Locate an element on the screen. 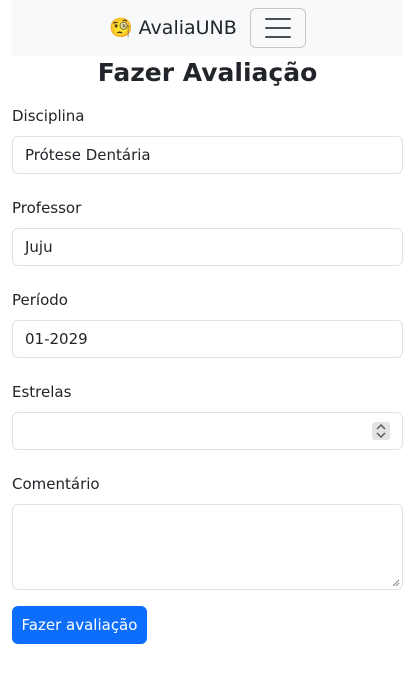  brand-link: 🧐 AvaliaUNB is located at coordinates (173, 28).